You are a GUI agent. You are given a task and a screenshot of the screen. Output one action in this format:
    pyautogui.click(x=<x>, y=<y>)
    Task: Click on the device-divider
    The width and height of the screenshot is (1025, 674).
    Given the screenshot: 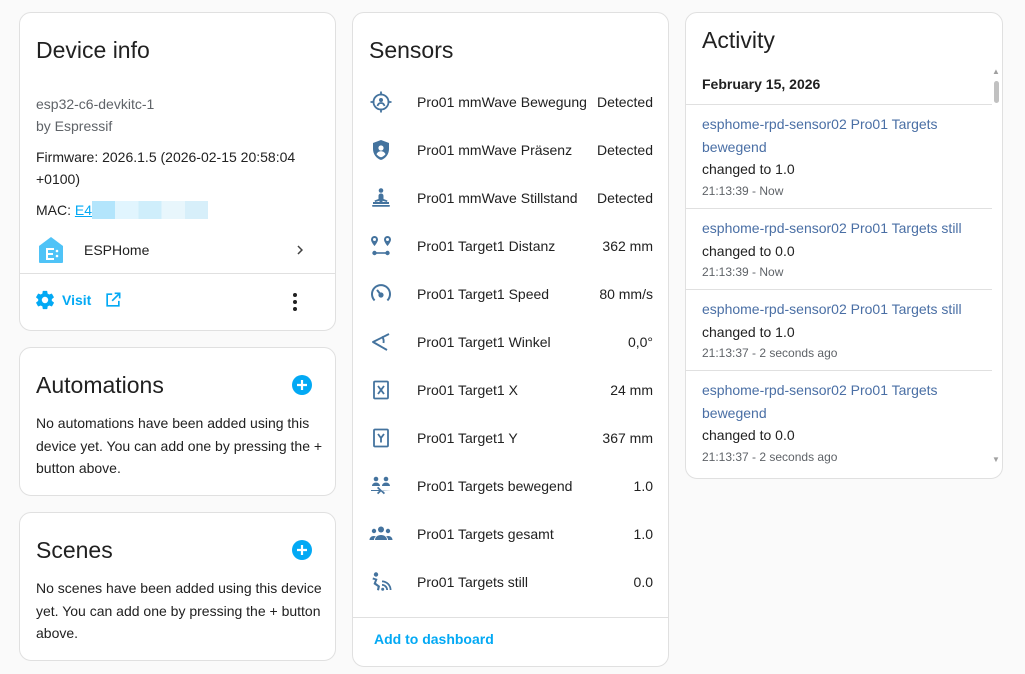 What is the action you would take?
    pyautogui.click(x=177, y=273)
    